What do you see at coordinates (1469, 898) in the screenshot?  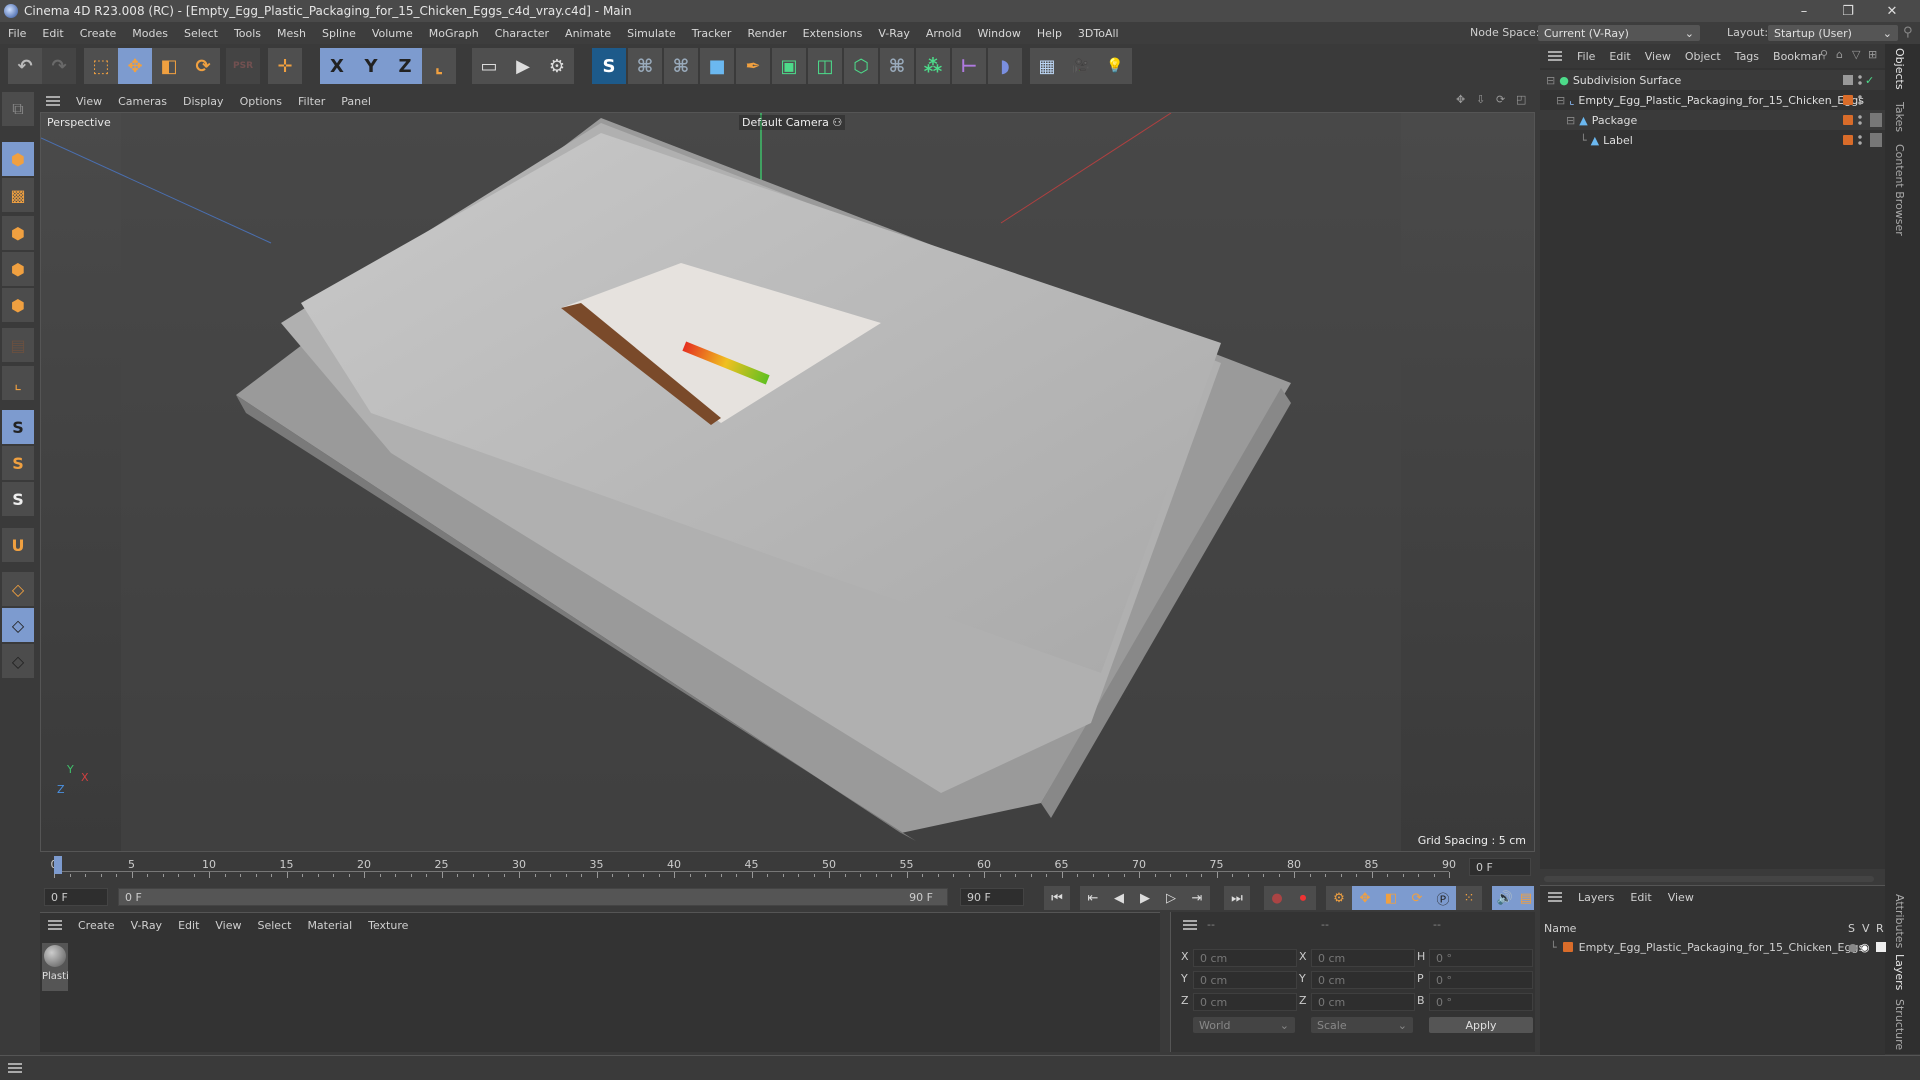 I see `key-pla-button: ⁙` at bounding box center [1469, 898].